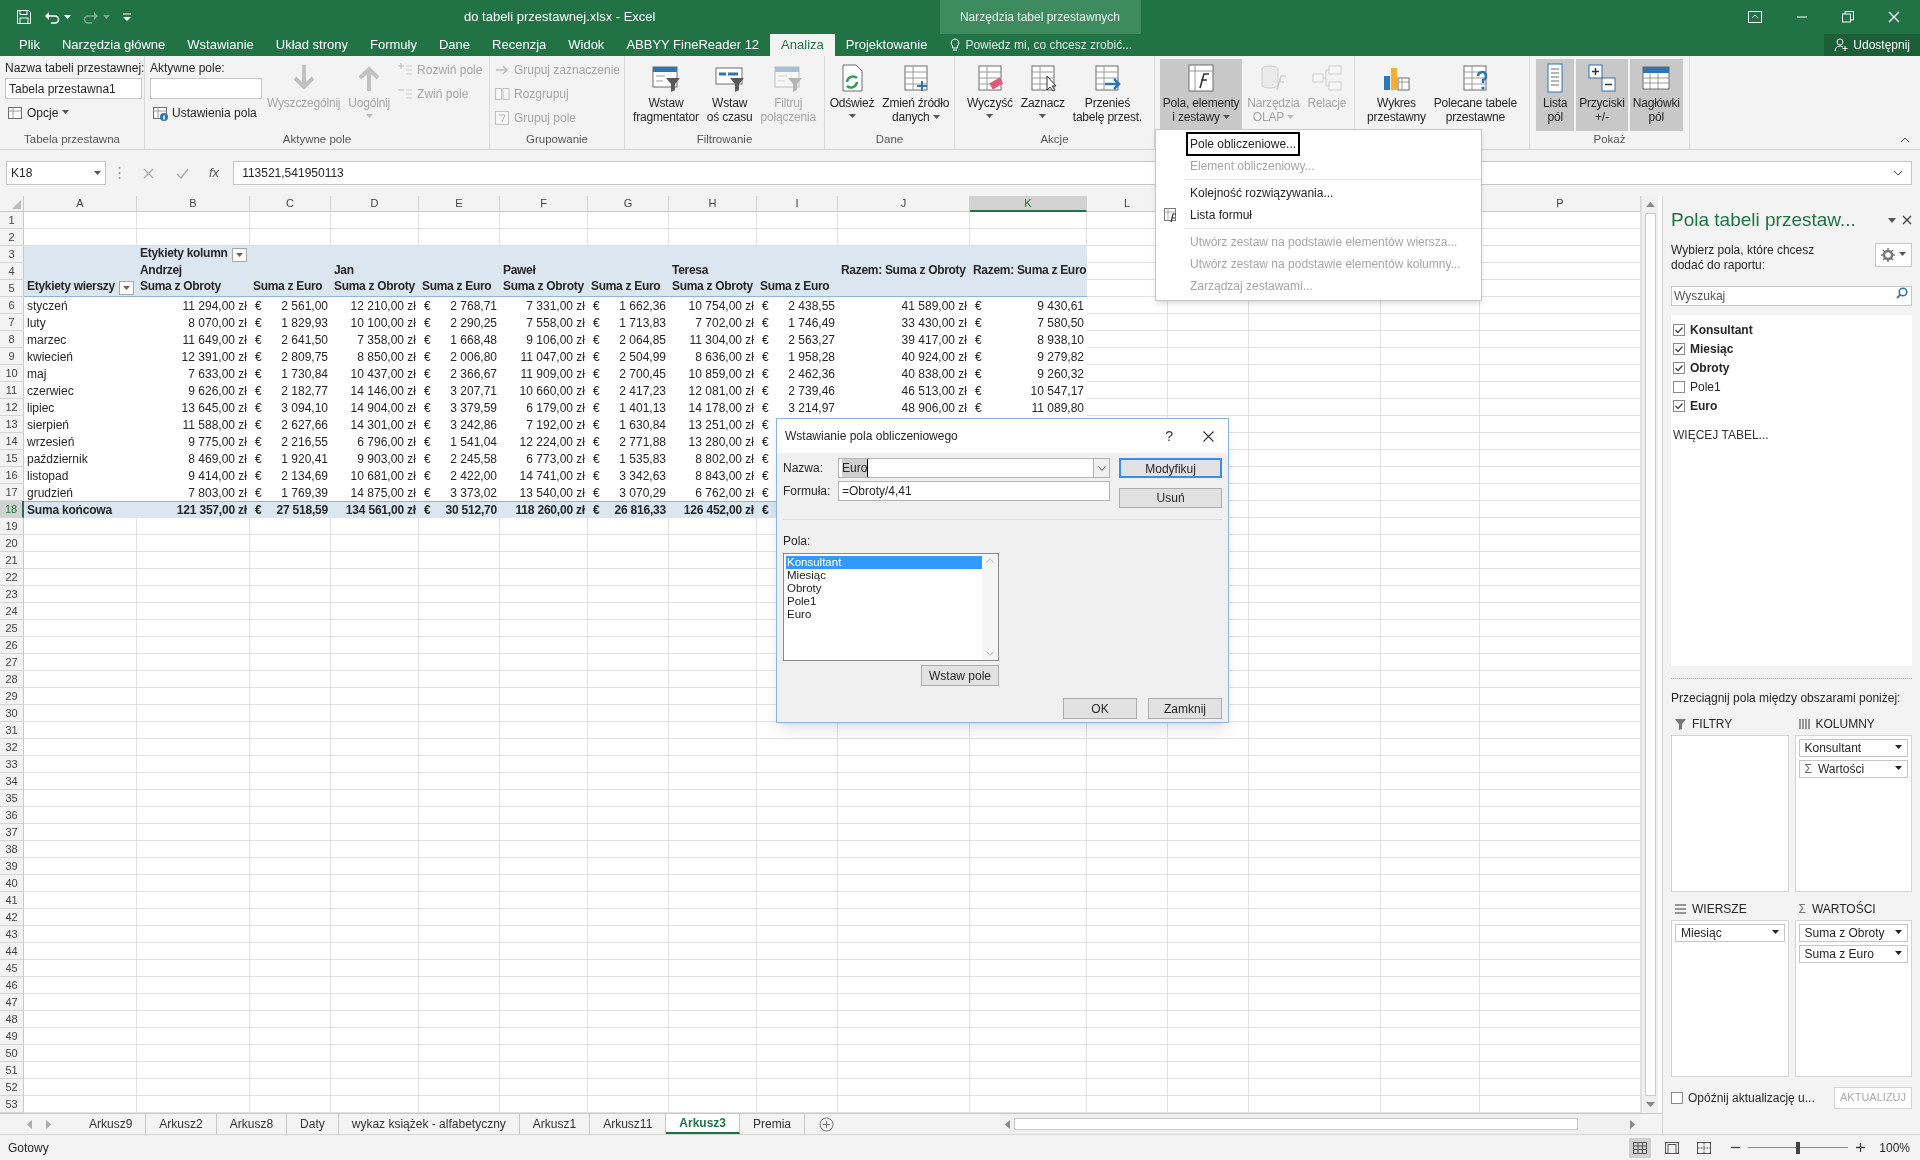  I want to click on row-header: 27, so click(12, 662).